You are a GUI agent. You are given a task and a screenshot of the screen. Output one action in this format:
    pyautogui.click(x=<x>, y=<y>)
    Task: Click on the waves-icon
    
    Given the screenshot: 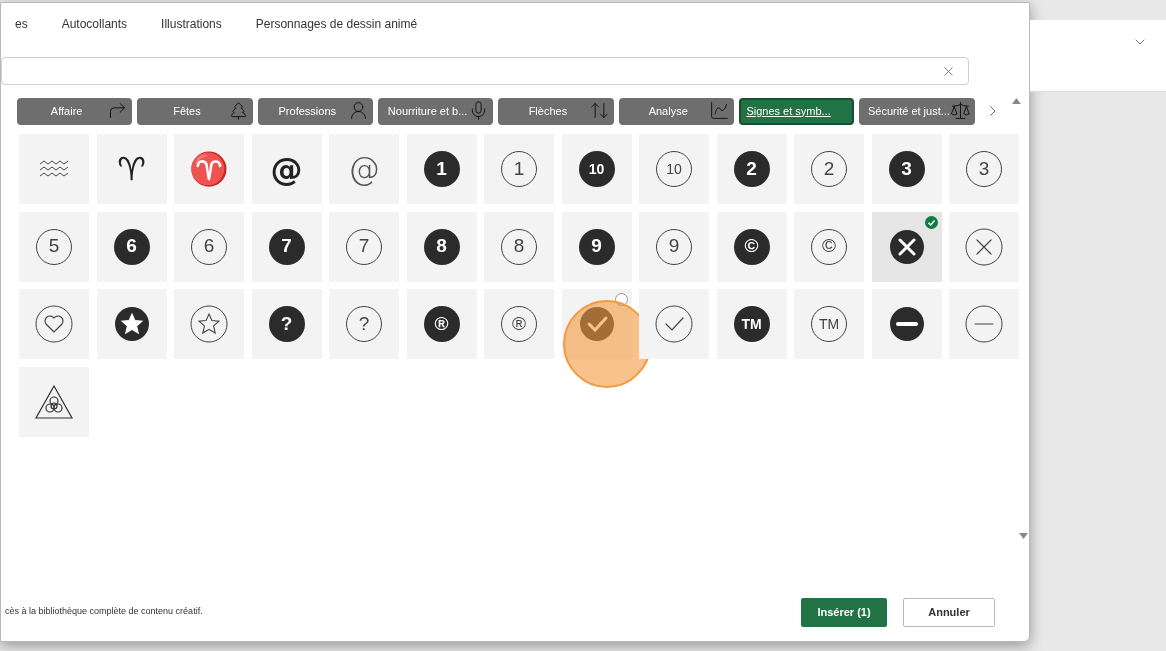 What is the action you would take?
    pyautogui.click(x=54, y=169)
    